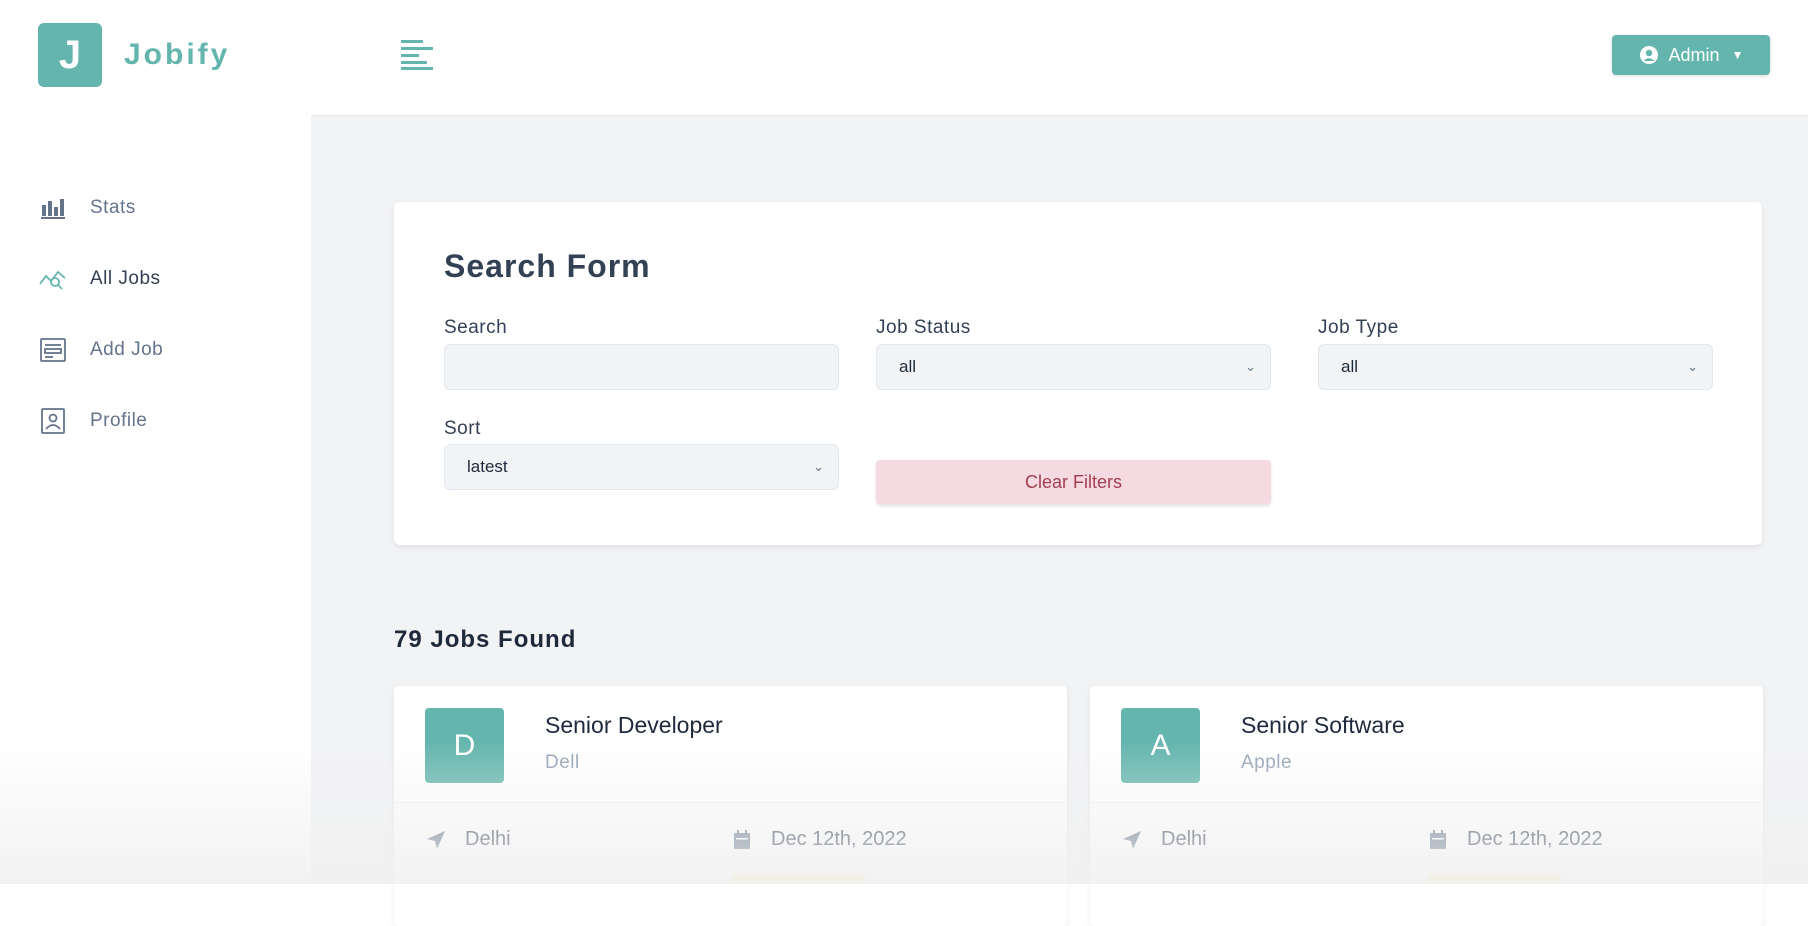 This screenshot has height=926, width=1808. What do you see at coordinates (641, 467) in the screenshot?
I see `sort-select: latest ⌄` at bounding box center [641, 467].